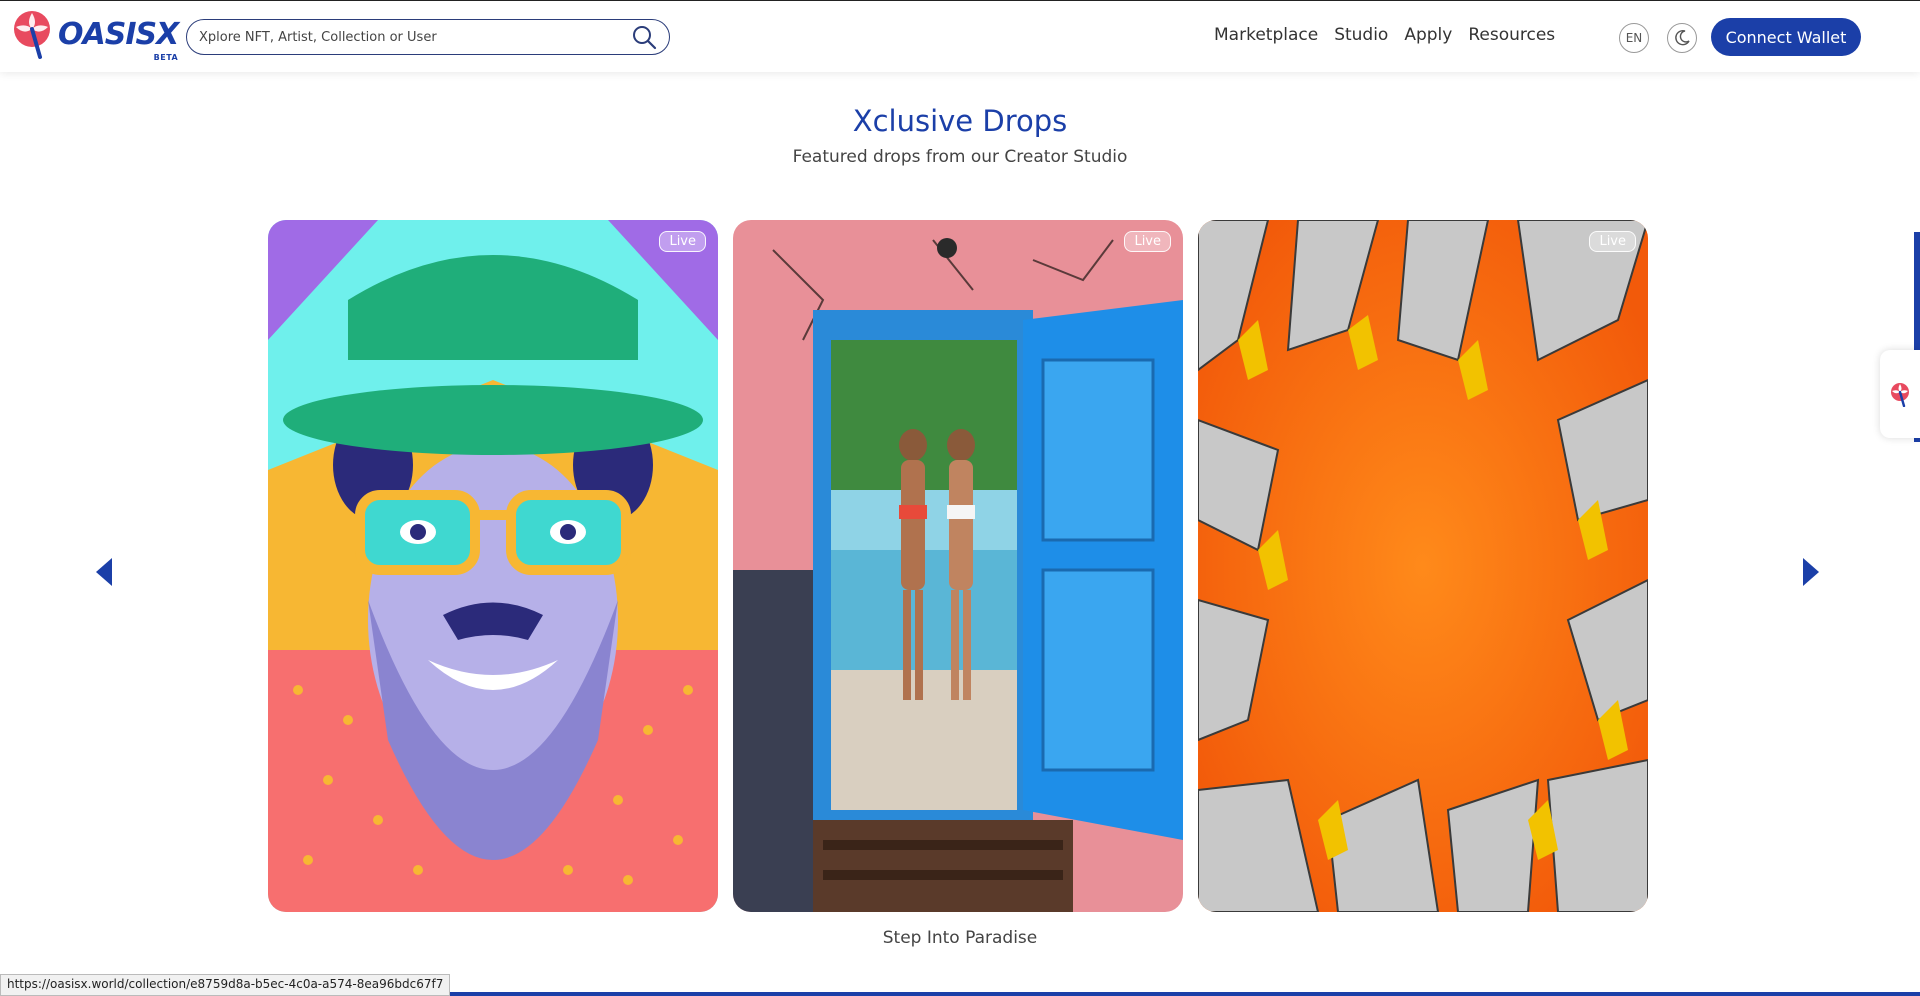 The width and height of the screenshot is (1920, 996). I want to click on beta-label: BETA, so click(166, 57).